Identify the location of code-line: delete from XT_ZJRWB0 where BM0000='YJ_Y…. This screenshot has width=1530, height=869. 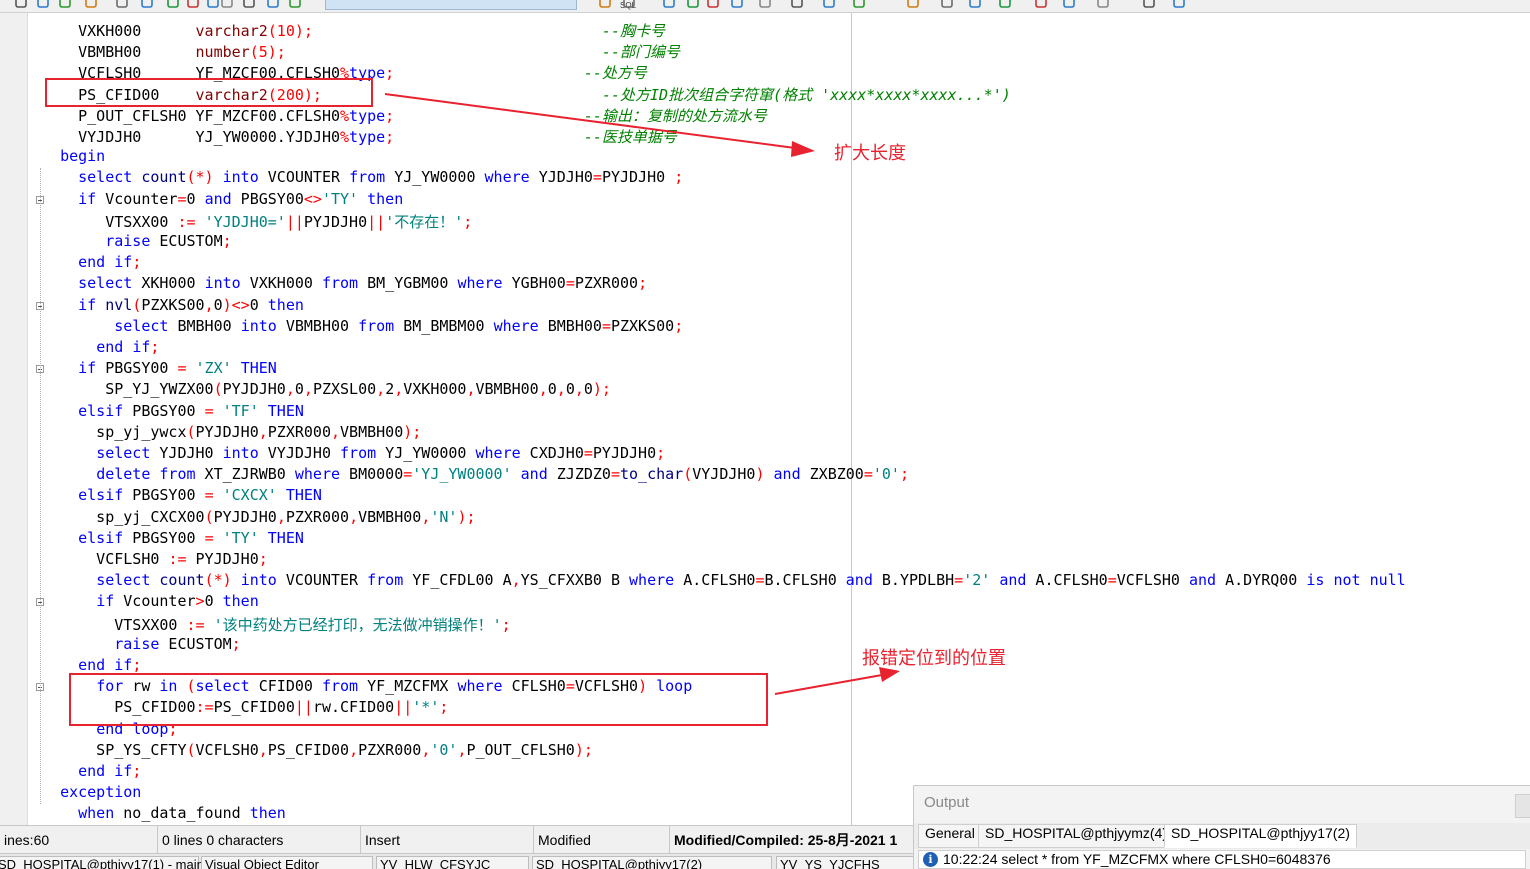
(475, 475).